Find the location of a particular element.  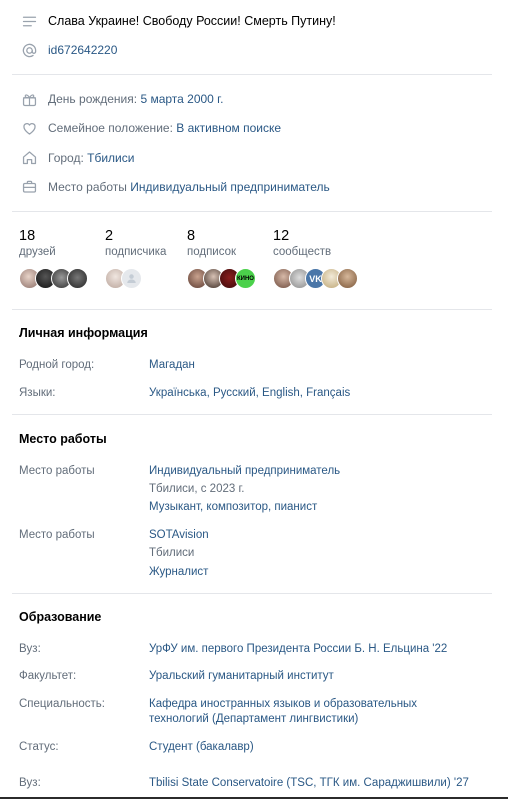

counter-followers-num: 2 is located at coordinates (109, 236).